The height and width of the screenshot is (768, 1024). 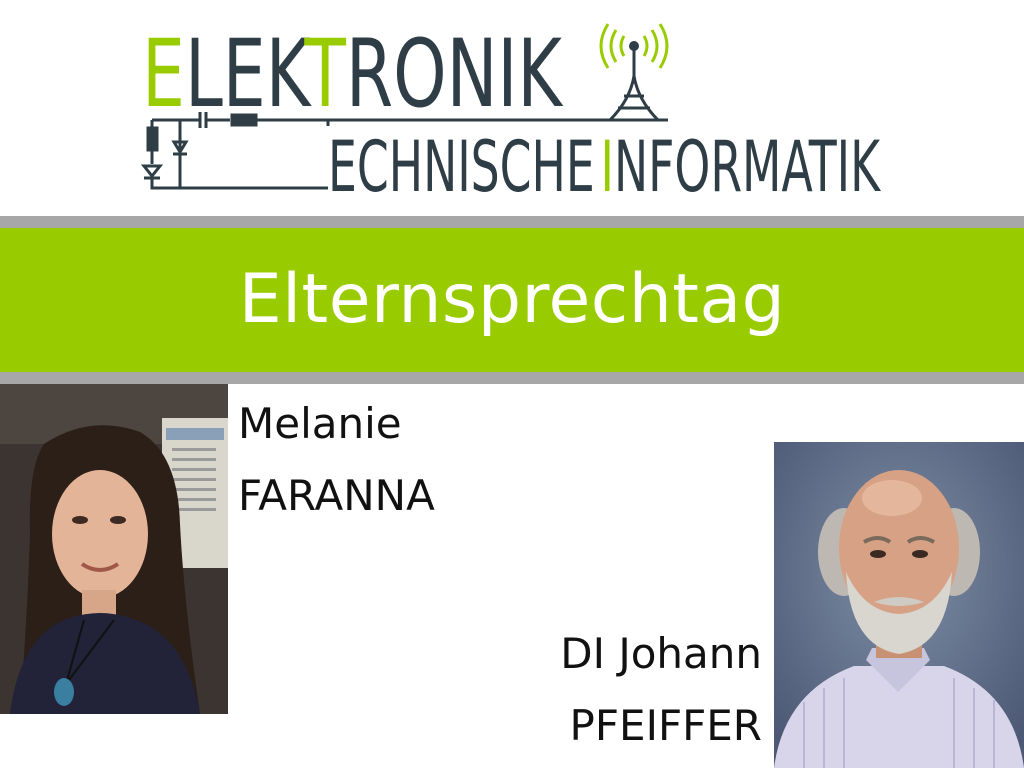 What do you see at coordinates (512, 378) in the screenshot?
I see `banner-divider-bottom` at bounding box center [512, 378].